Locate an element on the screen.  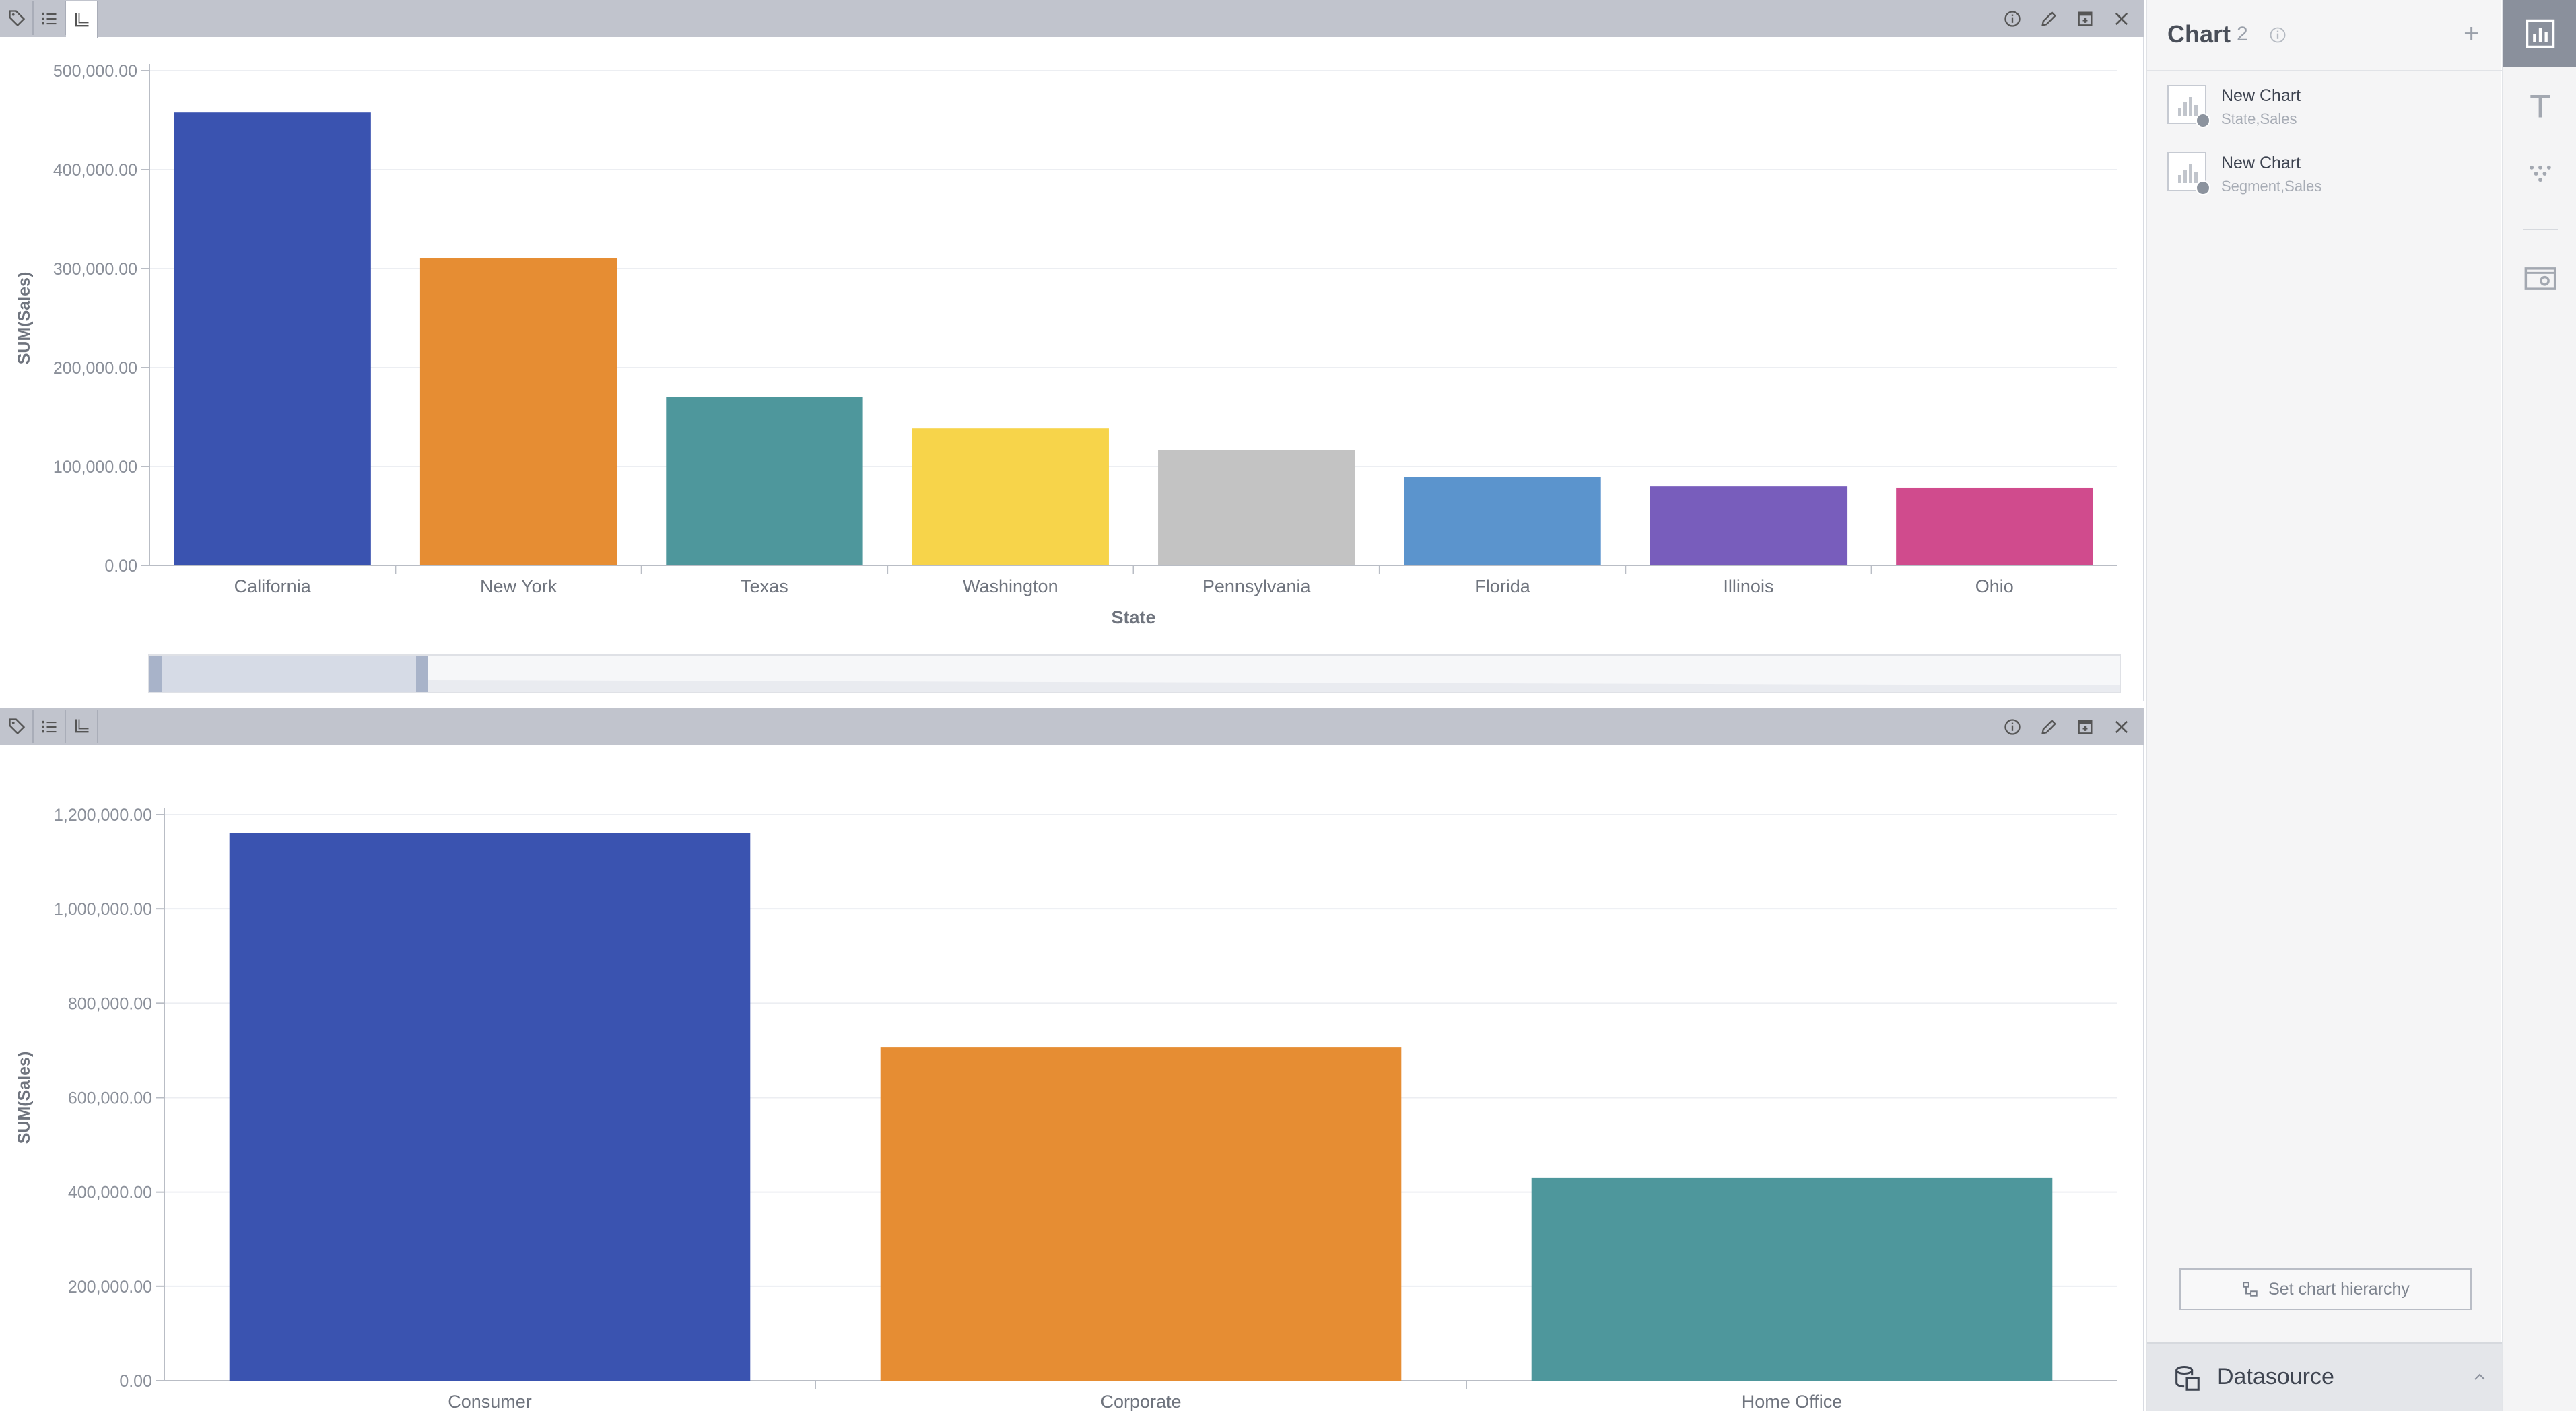
list-icon is located at coordinates (49, 726).